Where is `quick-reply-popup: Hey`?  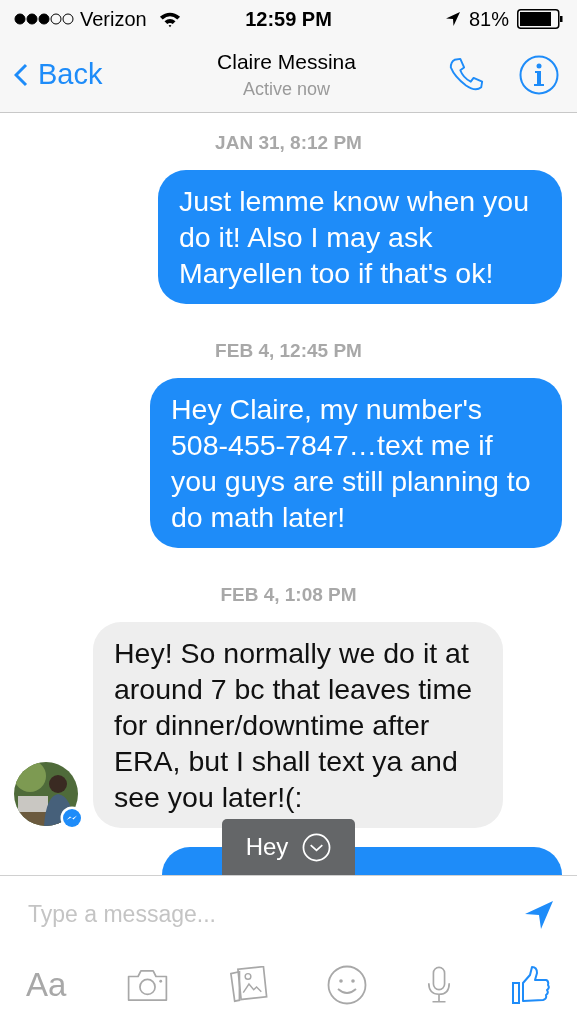 quick-reply-popup: Hey is located at coordinates (288, 847).